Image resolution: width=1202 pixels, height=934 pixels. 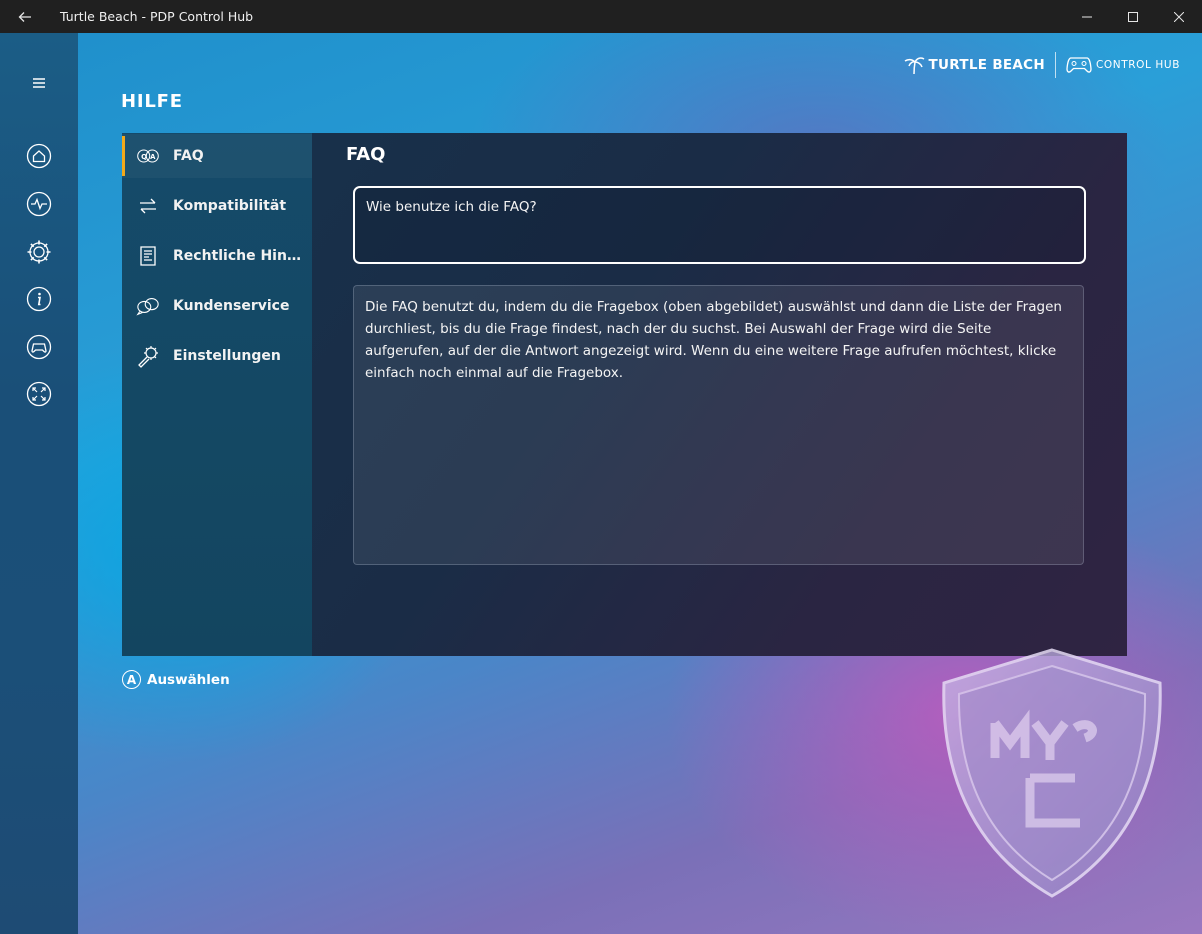 I want to click on wrench-gear-icon, so click(x=148, y=357).